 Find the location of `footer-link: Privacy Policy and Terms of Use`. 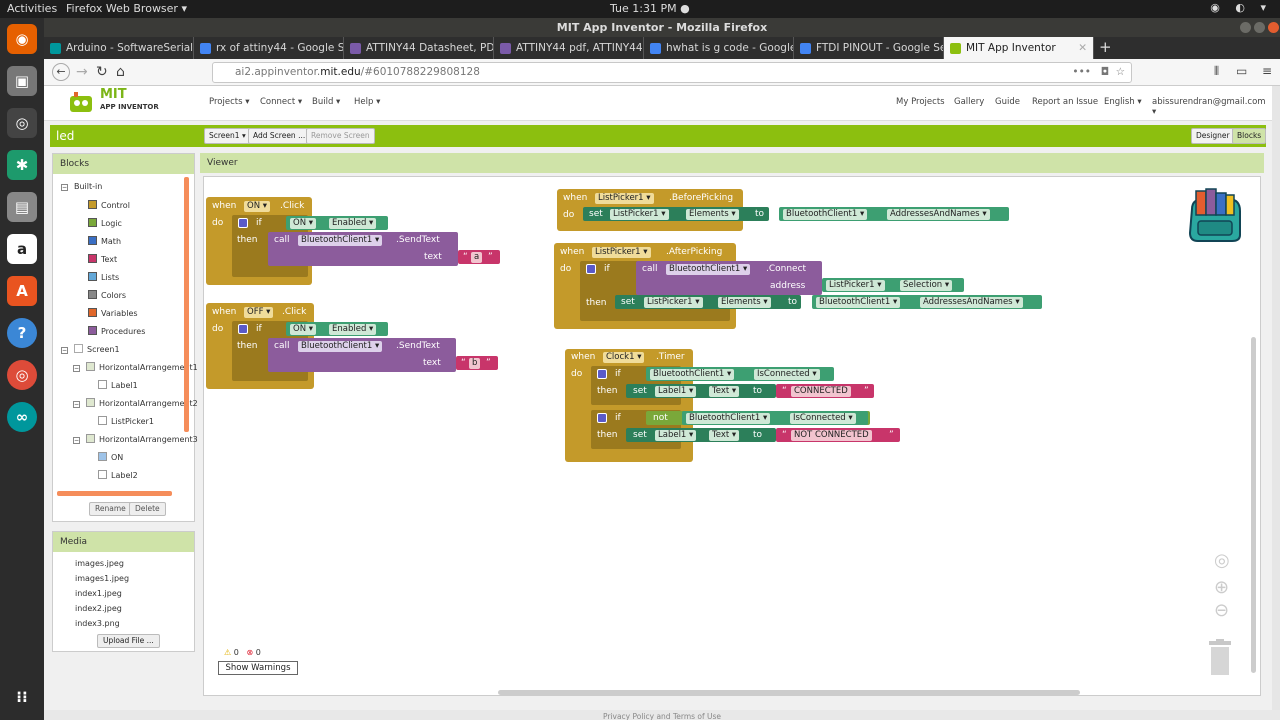

footer-link: Privacy Policy and Terms of Use is located at coordinates (662, 715).